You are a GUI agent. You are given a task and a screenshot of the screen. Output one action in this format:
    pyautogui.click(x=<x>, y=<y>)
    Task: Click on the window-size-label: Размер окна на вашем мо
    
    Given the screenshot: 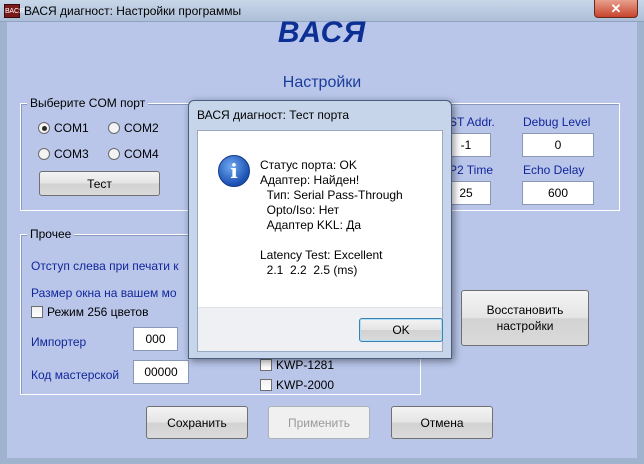 What is the action you would take?
    pyautogui.click(x=104, y=293)
    